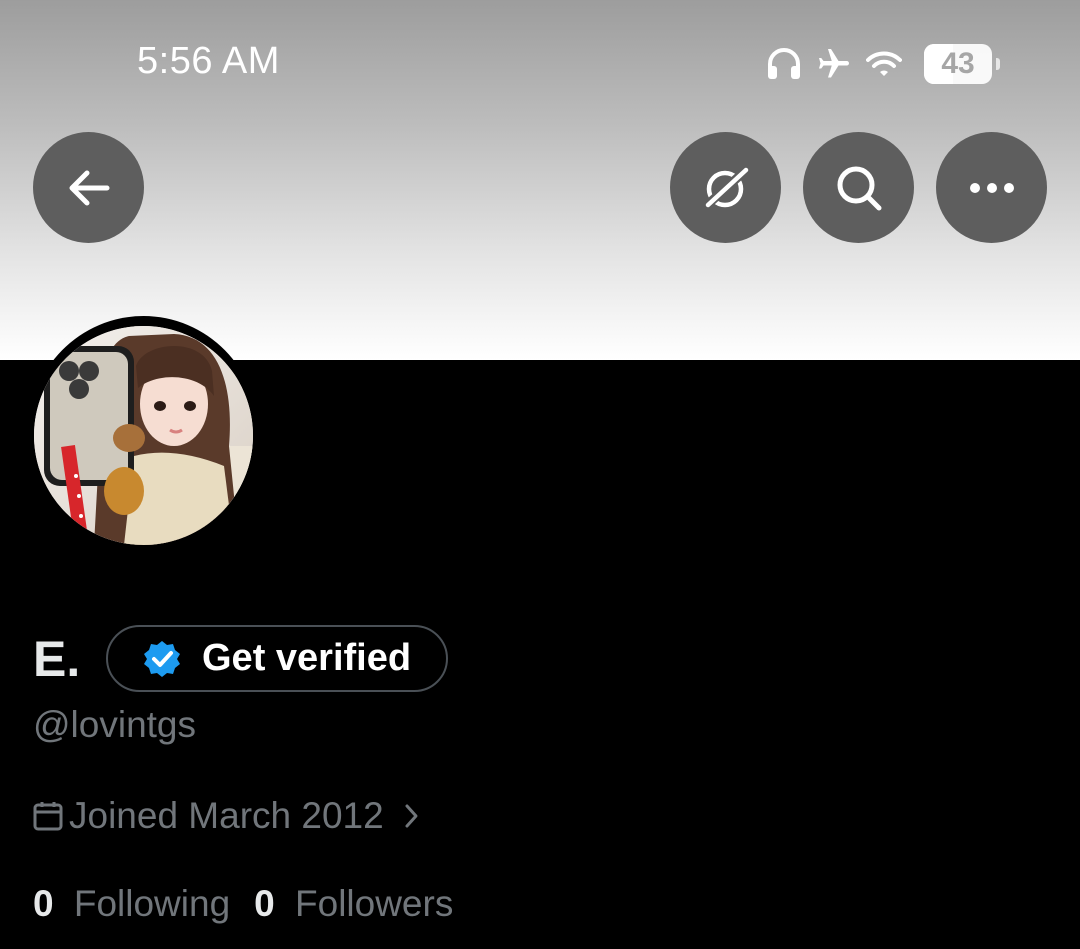 The image size is (1080, 949). I want to click on battery-level: 43, so click(958, 63).